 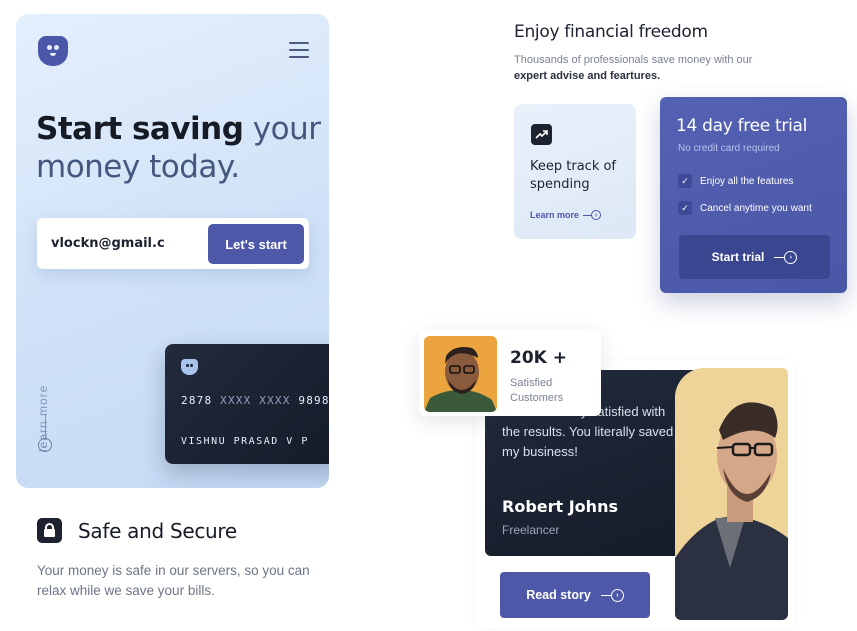 What do you see at coordinates (197, 400) in the screenshot?
I see `card-number-first: 2878` at bounding box center [197, 400].